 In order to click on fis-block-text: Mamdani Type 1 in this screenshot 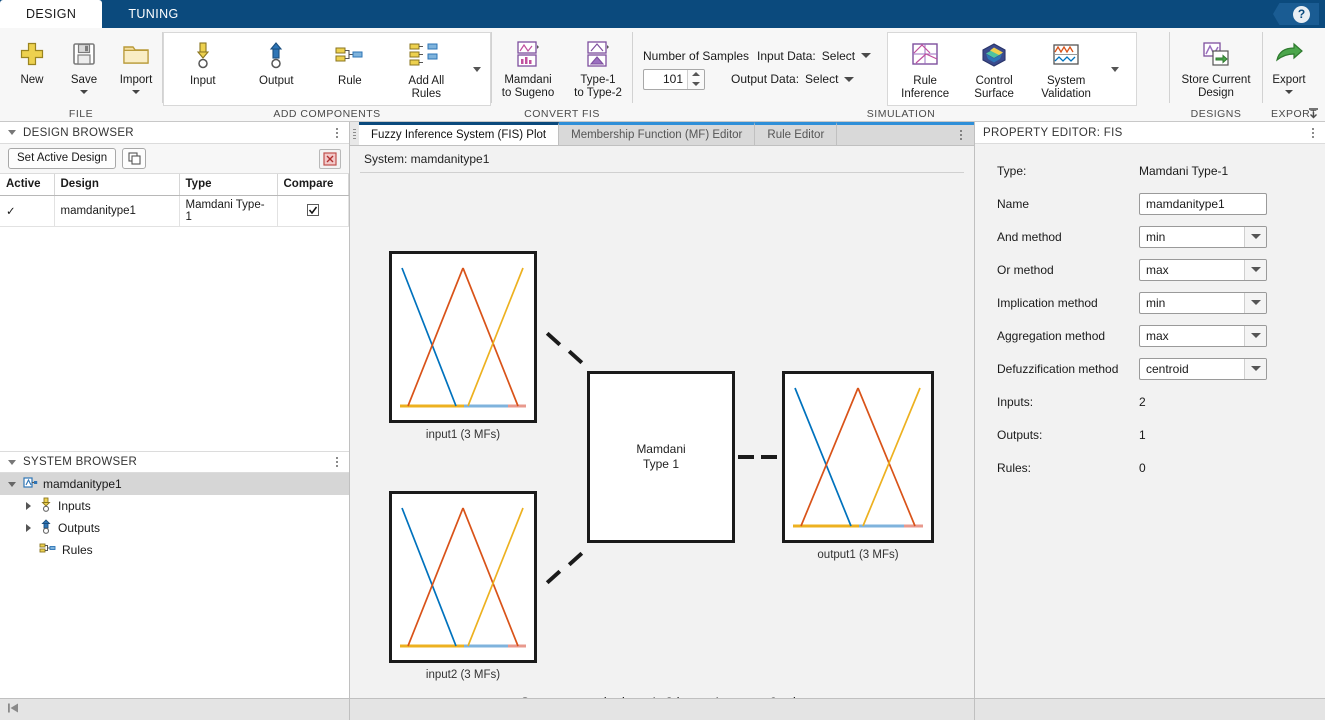, I will do `click(660, 457)`.